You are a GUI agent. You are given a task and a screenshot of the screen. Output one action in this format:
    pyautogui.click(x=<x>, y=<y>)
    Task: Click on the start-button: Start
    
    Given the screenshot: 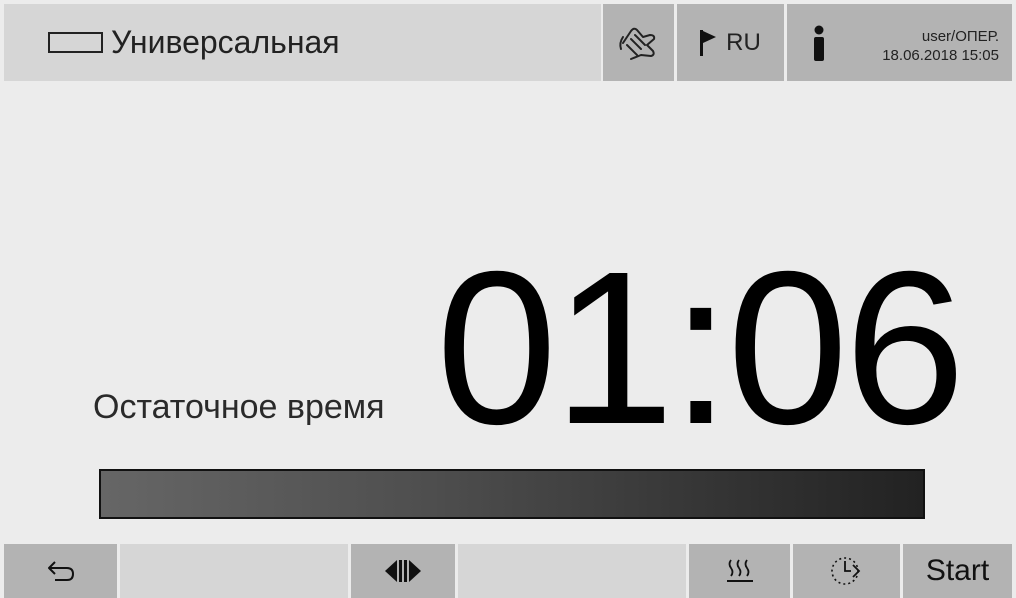 What is the action you would take?
    pyautogui.click(x=957, y=571)
    